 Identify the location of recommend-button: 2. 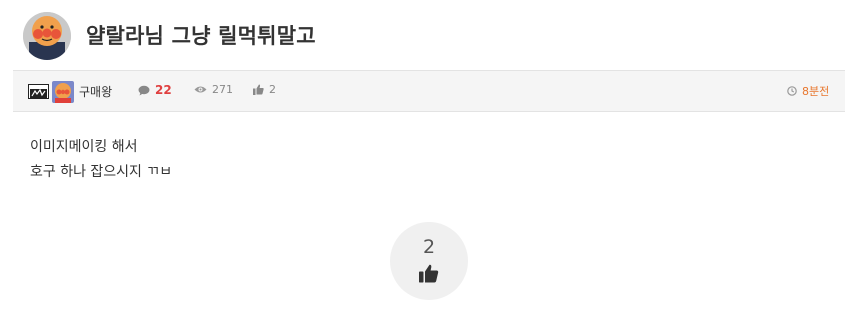
(429, 261).